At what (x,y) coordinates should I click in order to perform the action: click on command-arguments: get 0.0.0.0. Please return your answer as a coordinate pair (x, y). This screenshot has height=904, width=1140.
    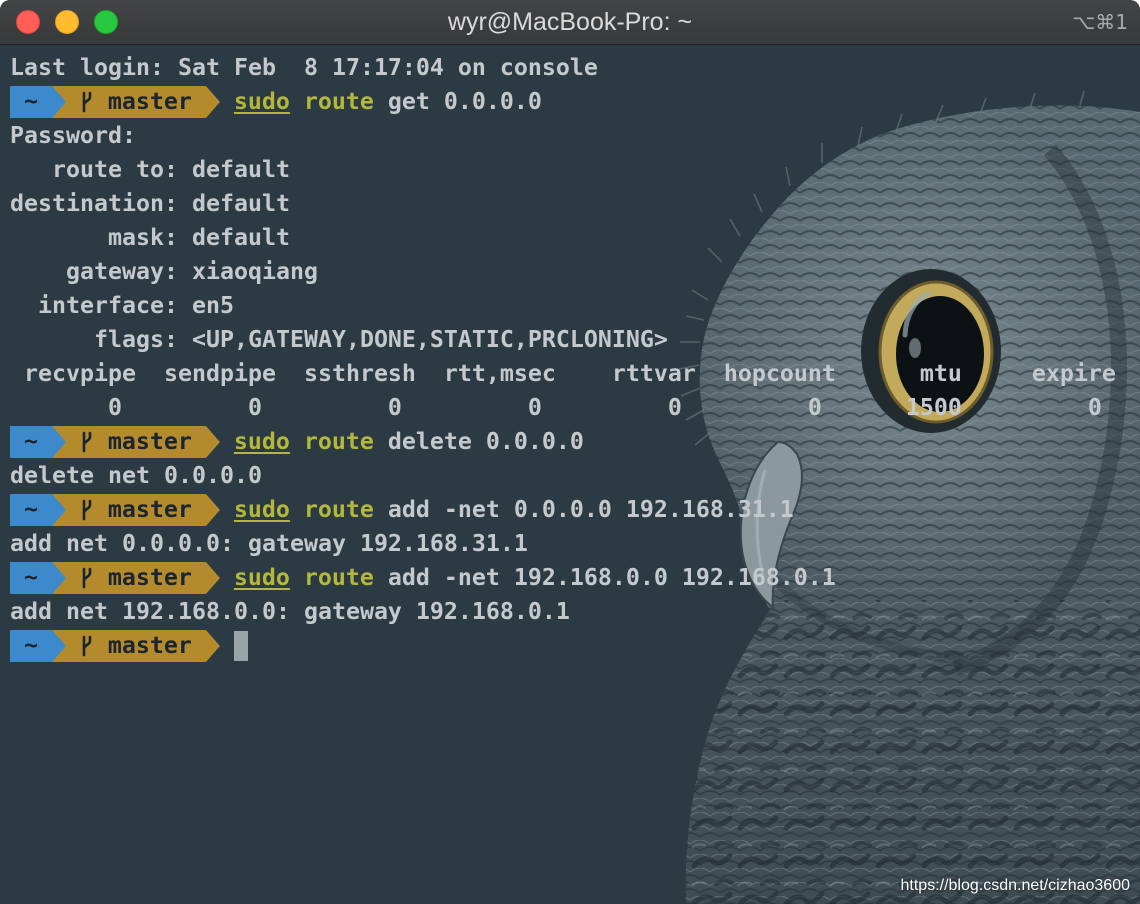
    Looking at the image, I should click on (464, 101).